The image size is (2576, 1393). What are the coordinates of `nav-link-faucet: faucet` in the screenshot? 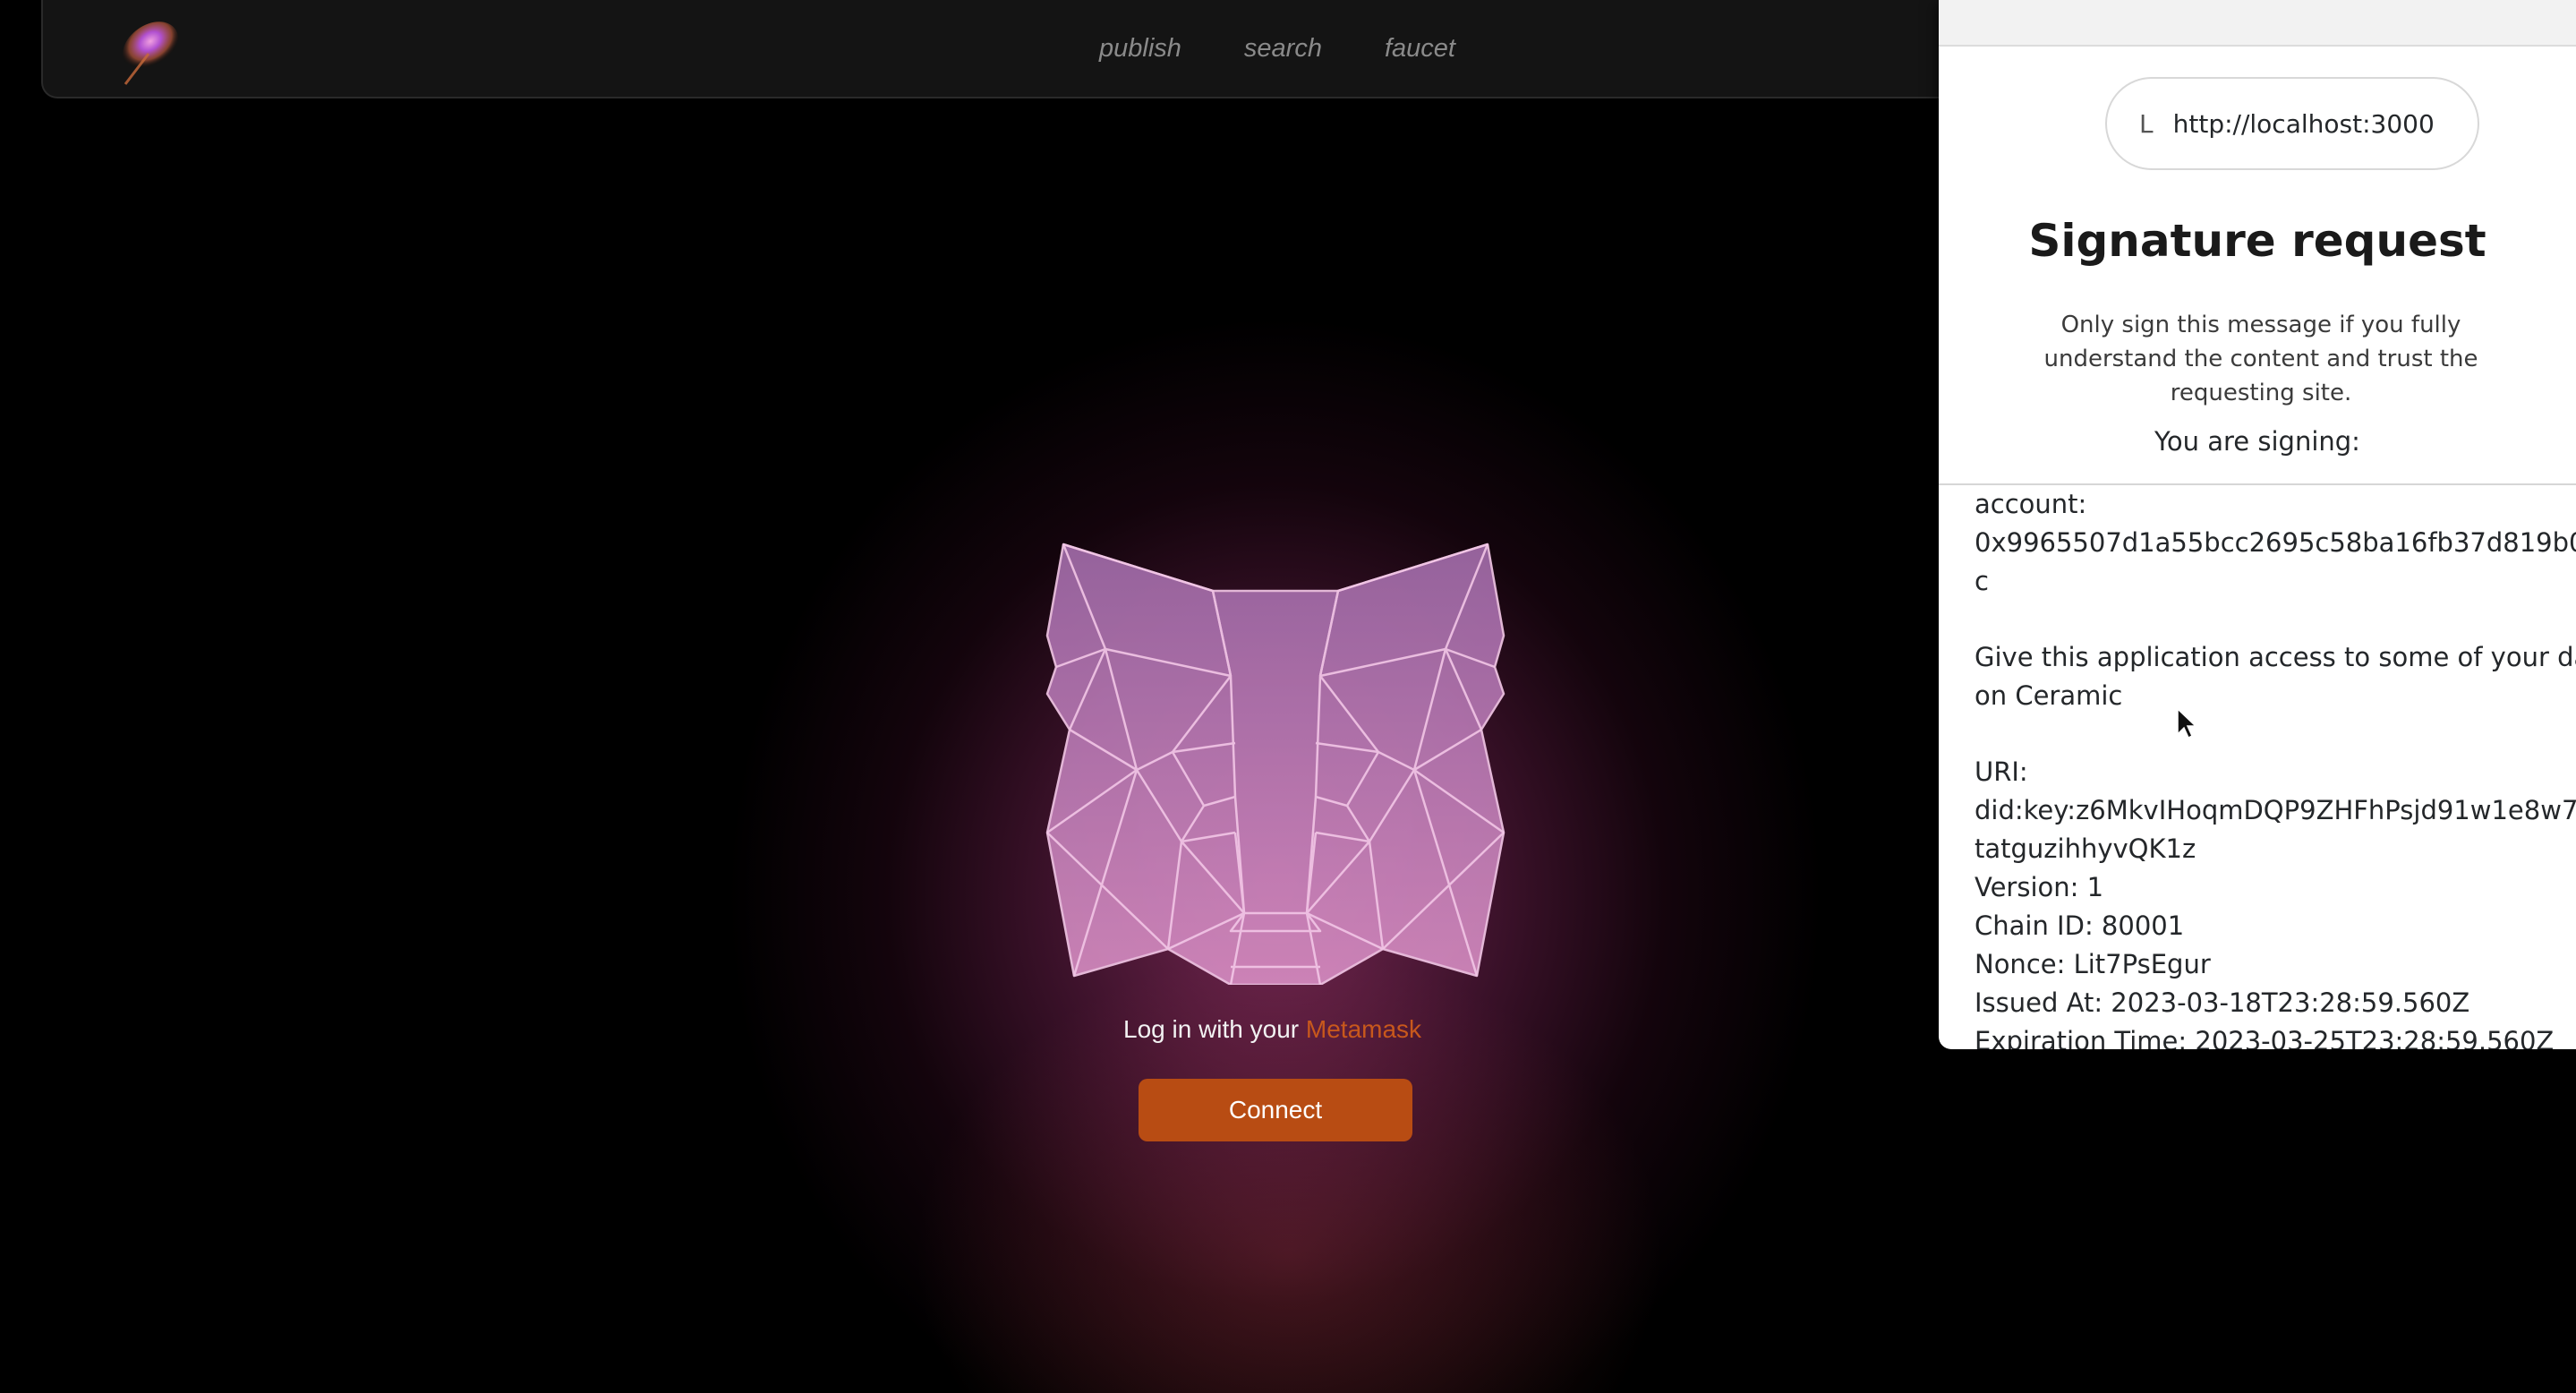 It's located at (1420, 49).